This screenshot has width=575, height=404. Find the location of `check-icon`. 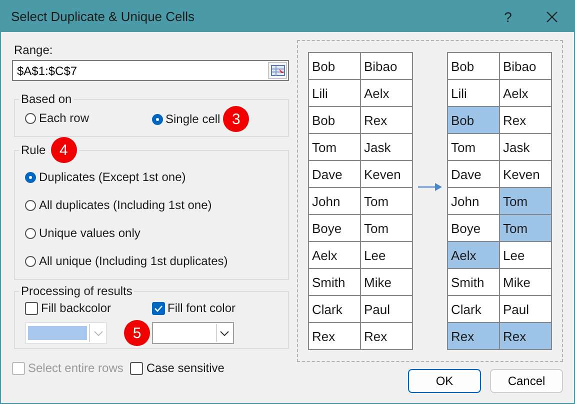

check-icon is located at coordinates (158, 308).